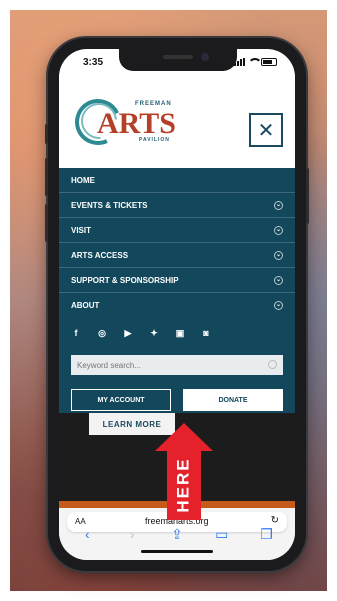 Image resolution: width=337 pixels, height=601 pixels. What do you see at coordinates (154, 333) in the screenshot?
I see `twitter-icon: ✦` at bounding box center [154, 333].